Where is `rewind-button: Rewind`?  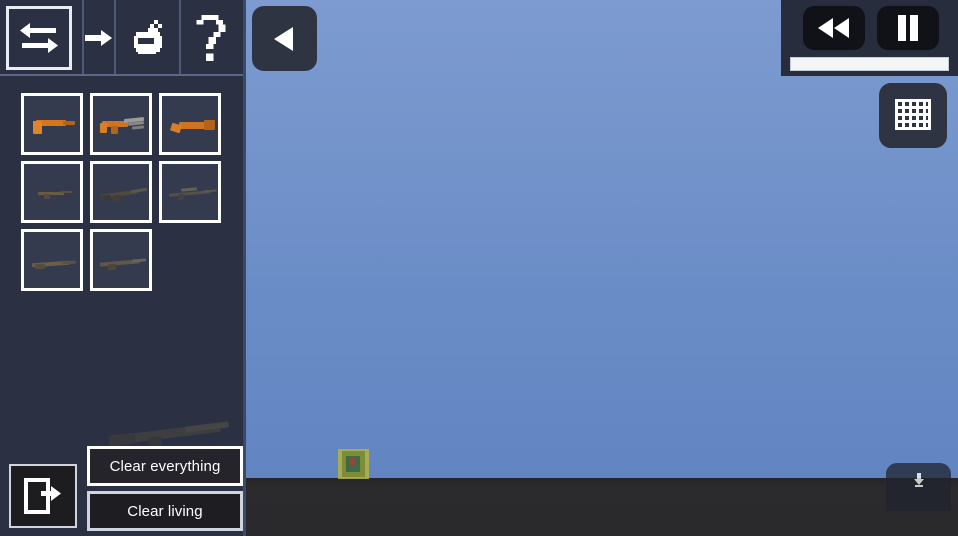 rewind-button: Rewind is located at coordinates (834, 28).